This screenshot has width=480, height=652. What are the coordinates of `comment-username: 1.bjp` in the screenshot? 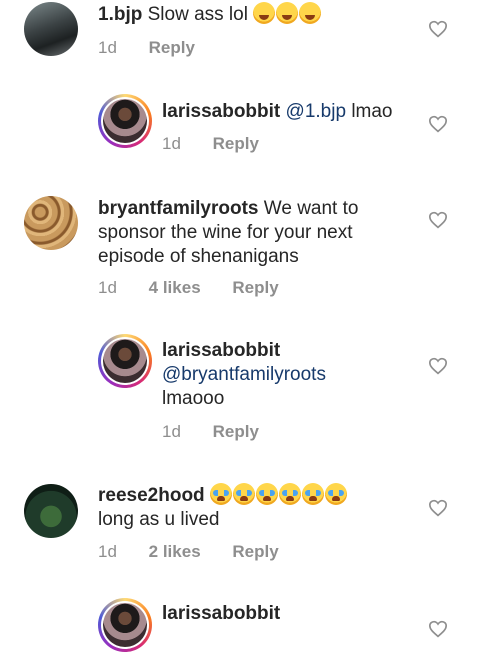 It's located at (120, 14).